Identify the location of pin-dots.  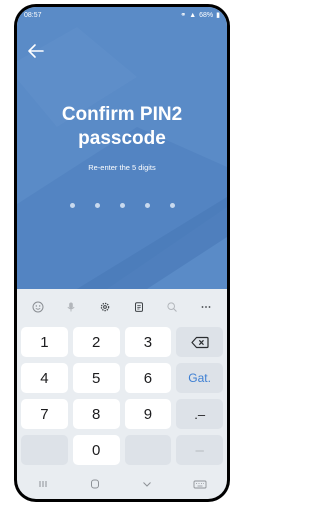
(122, 205).